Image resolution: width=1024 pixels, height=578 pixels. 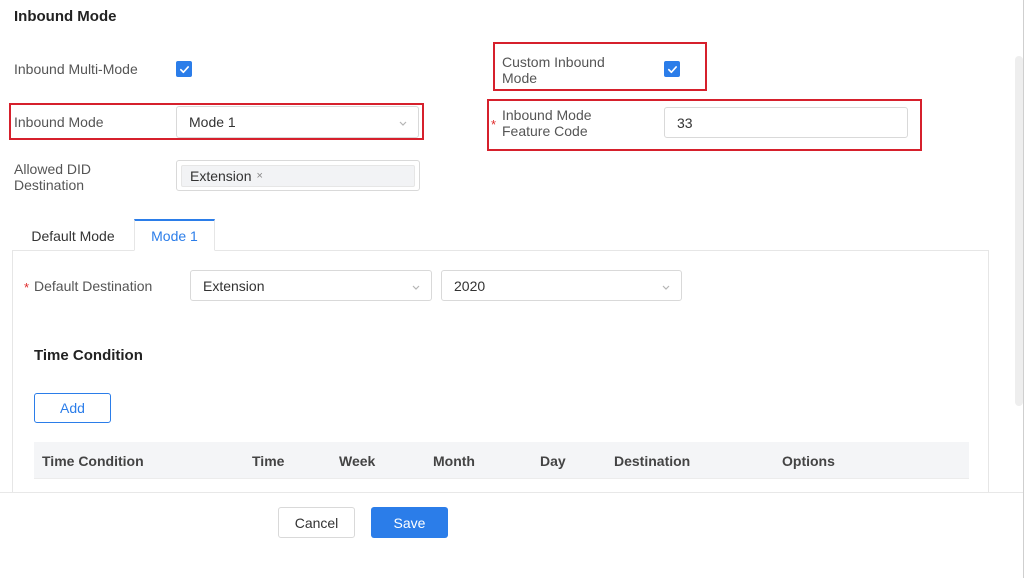 What do you see at coordinates (297, 122) in the screenshot?
I see `inbound-mode-select: Mode 1` at bounding box center [297, 122].